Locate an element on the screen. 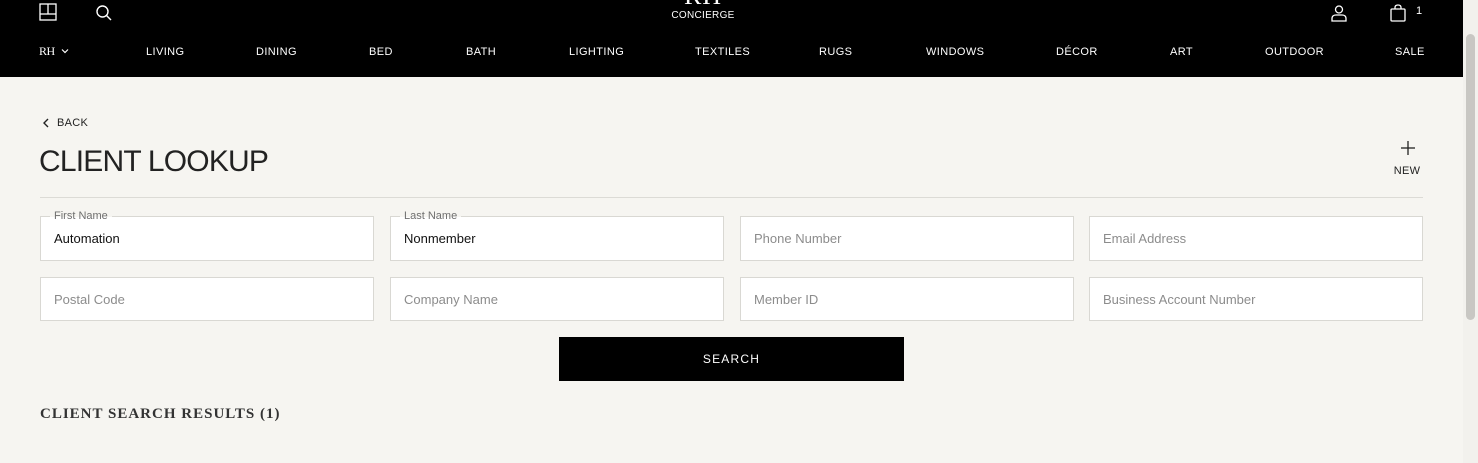 The height and width of the screenshot is (463, 1478). nav-item-dining: DINING is located at coordinates (276, 52).